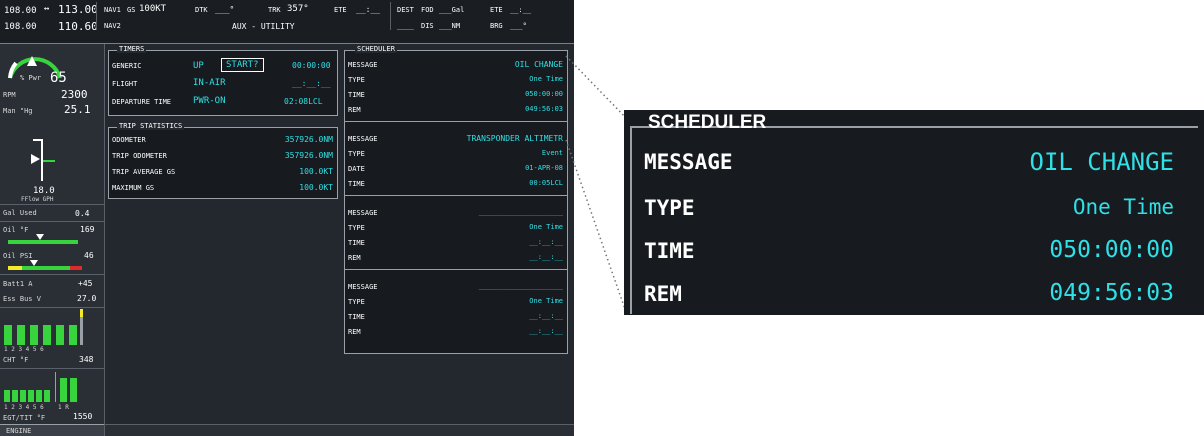  Describe the element at coordinates (669, 251) in the screenshot. I see `inset-time-label: TIME` at that location.